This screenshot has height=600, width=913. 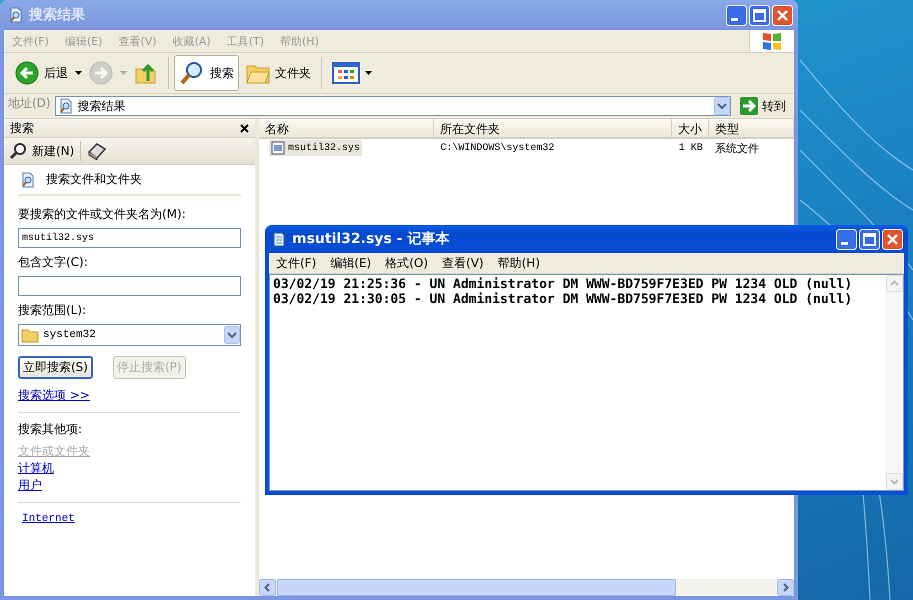 I want to click on link: 计算机, so click(x=36, y=468).